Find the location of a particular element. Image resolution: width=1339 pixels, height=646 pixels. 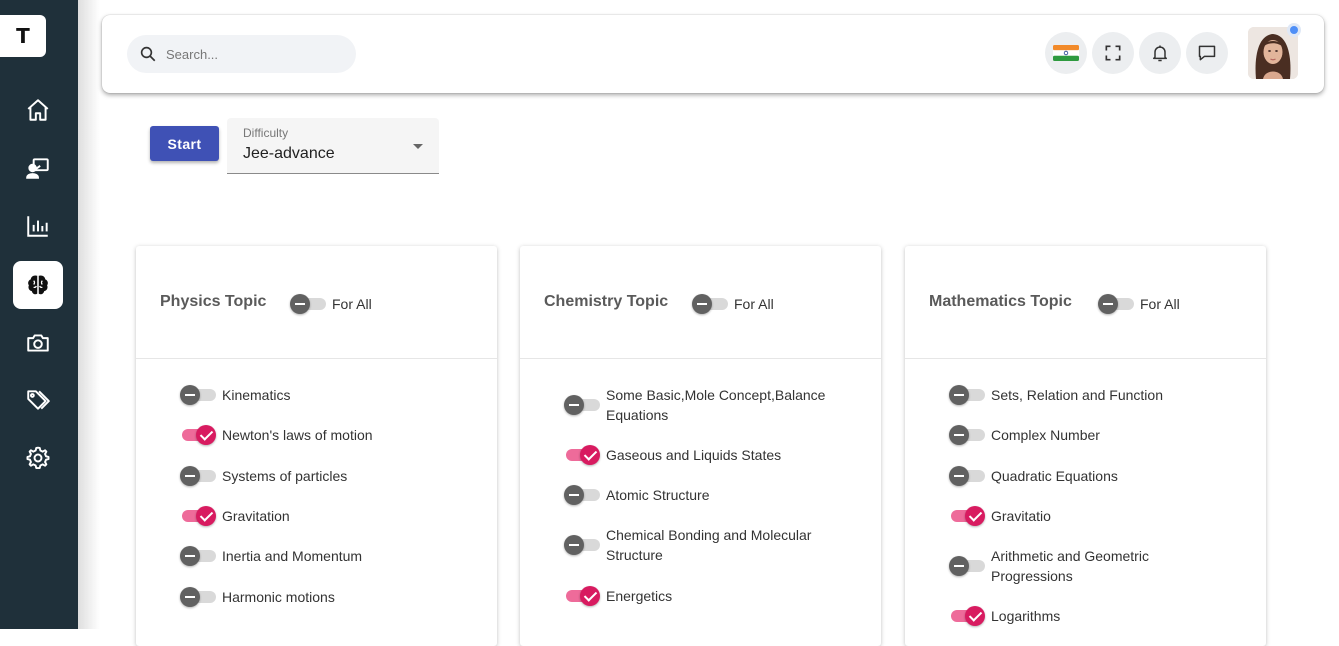

sidebar-item-classroom is located at coordinates (38, 168).